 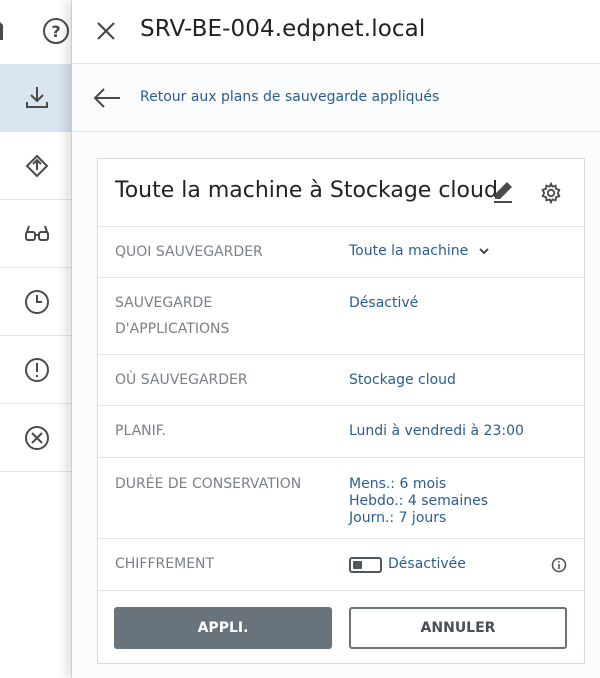 I want to click on backup-download-icon, so click(x=36, y=97).